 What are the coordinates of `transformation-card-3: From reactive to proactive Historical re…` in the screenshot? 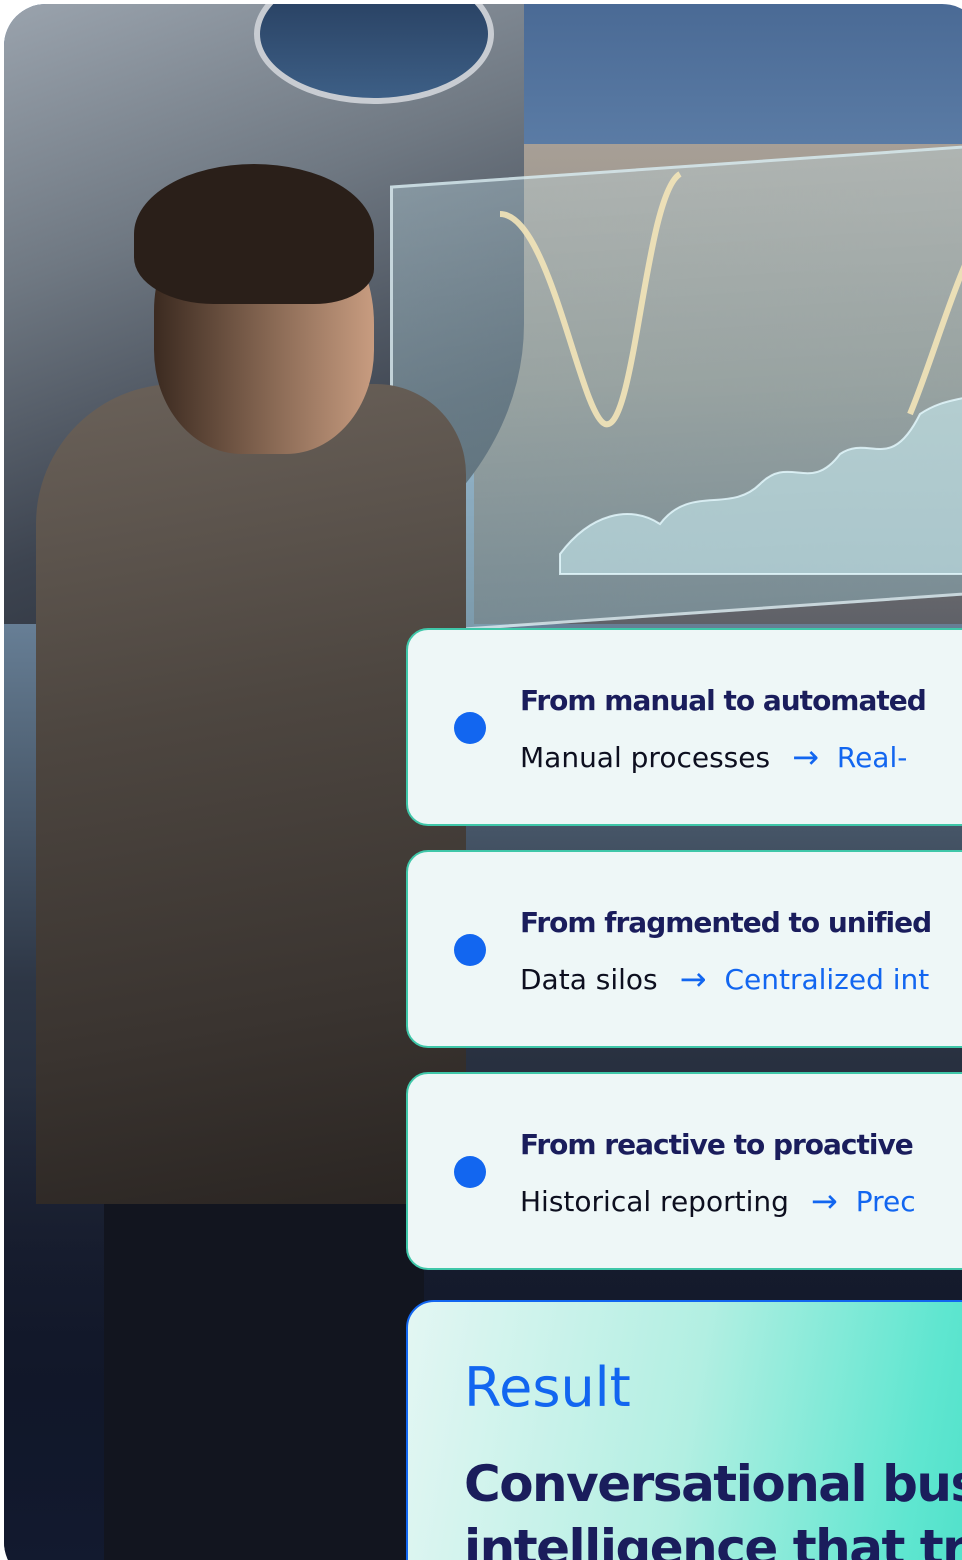 It's located at (684, 1171).